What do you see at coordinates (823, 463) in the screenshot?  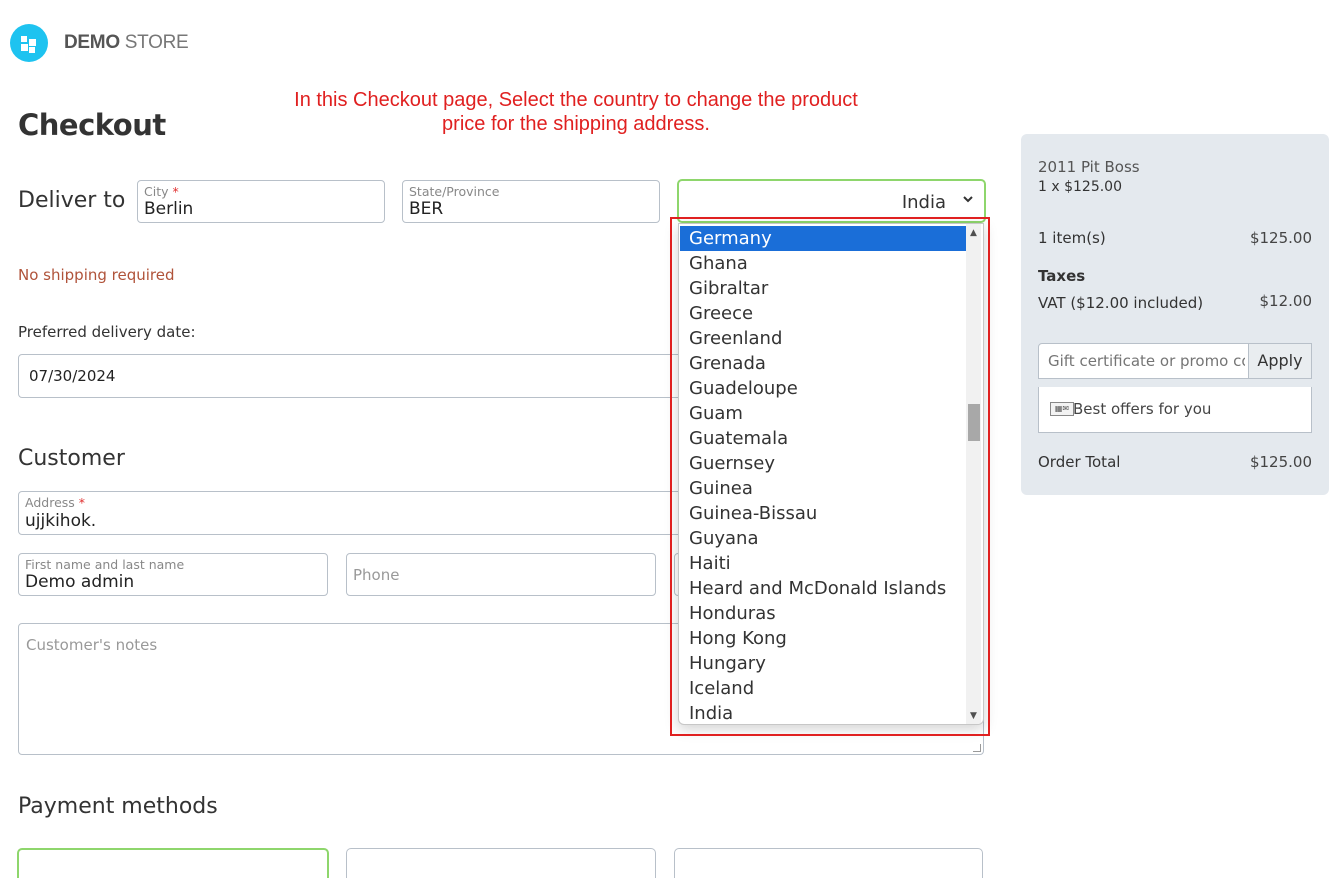 I see `country-option: Guernsey` at bounding box center [823, 463].